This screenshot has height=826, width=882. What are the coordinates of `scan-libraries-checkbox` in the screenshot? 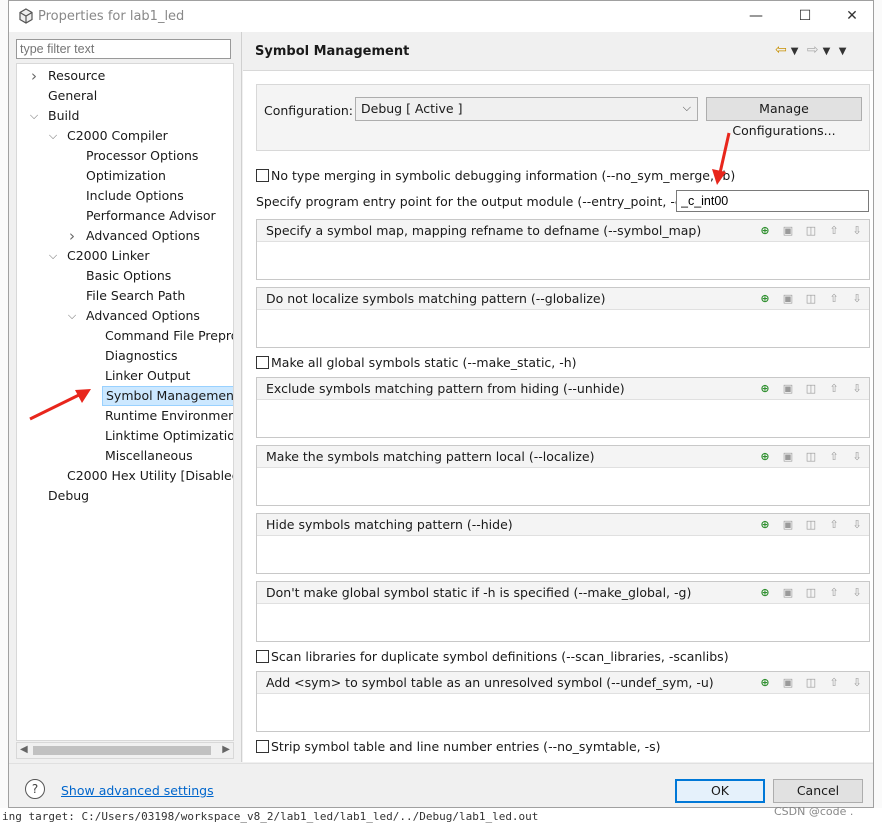 It's located at (262, 656).